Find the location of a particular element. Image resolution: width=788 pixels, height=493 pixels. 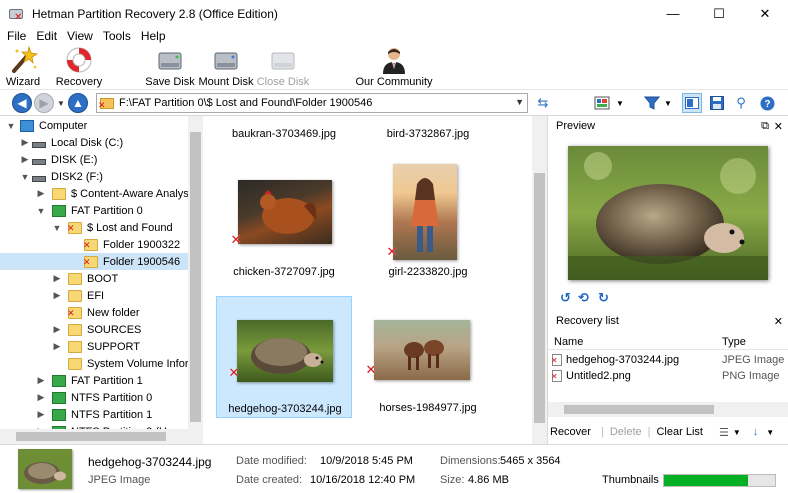

history-dropdown-icon: ▼ is located at coordinates (61, 103).